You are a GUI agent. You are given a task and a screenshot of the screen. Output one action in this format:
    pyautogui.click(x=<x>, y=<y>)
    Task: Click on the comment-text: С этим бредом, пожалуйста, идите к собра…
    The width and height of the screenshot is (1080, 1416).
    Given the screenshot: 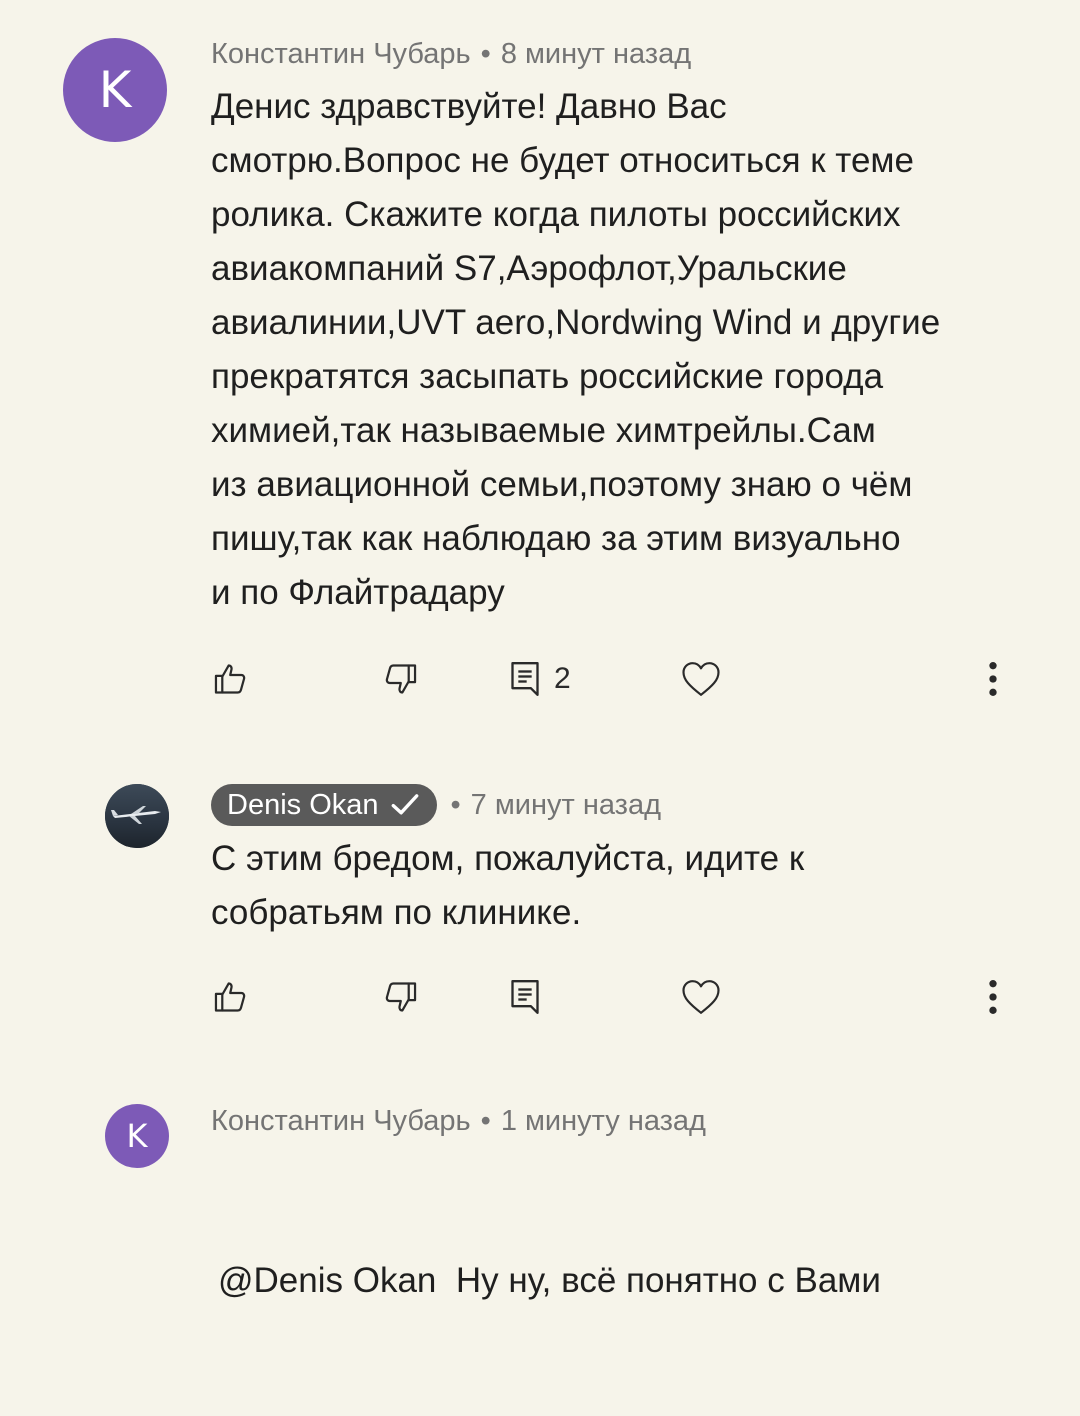 What is the action you would take?
    pyautogui.click(x=507, y=886)
    